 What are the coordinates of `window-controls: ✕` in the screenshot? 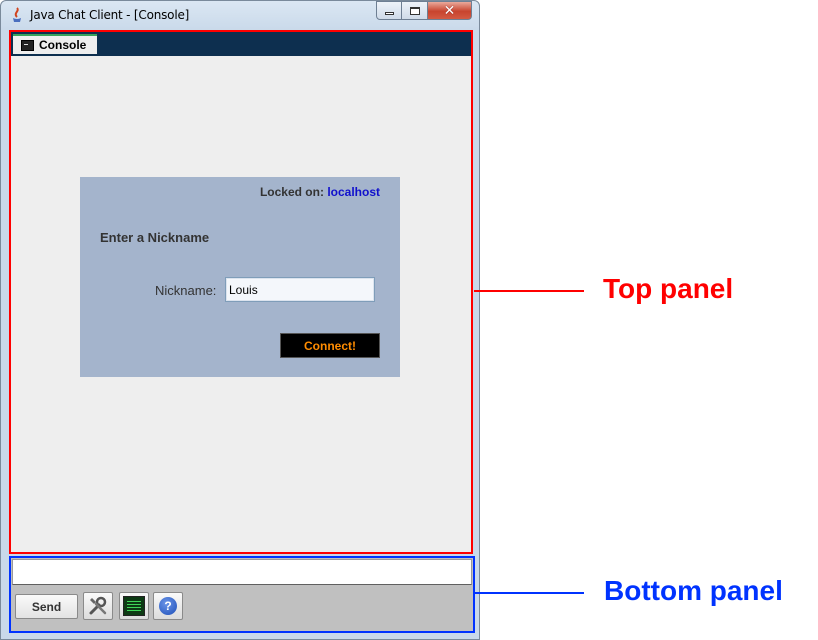 It's located at (424, 10).